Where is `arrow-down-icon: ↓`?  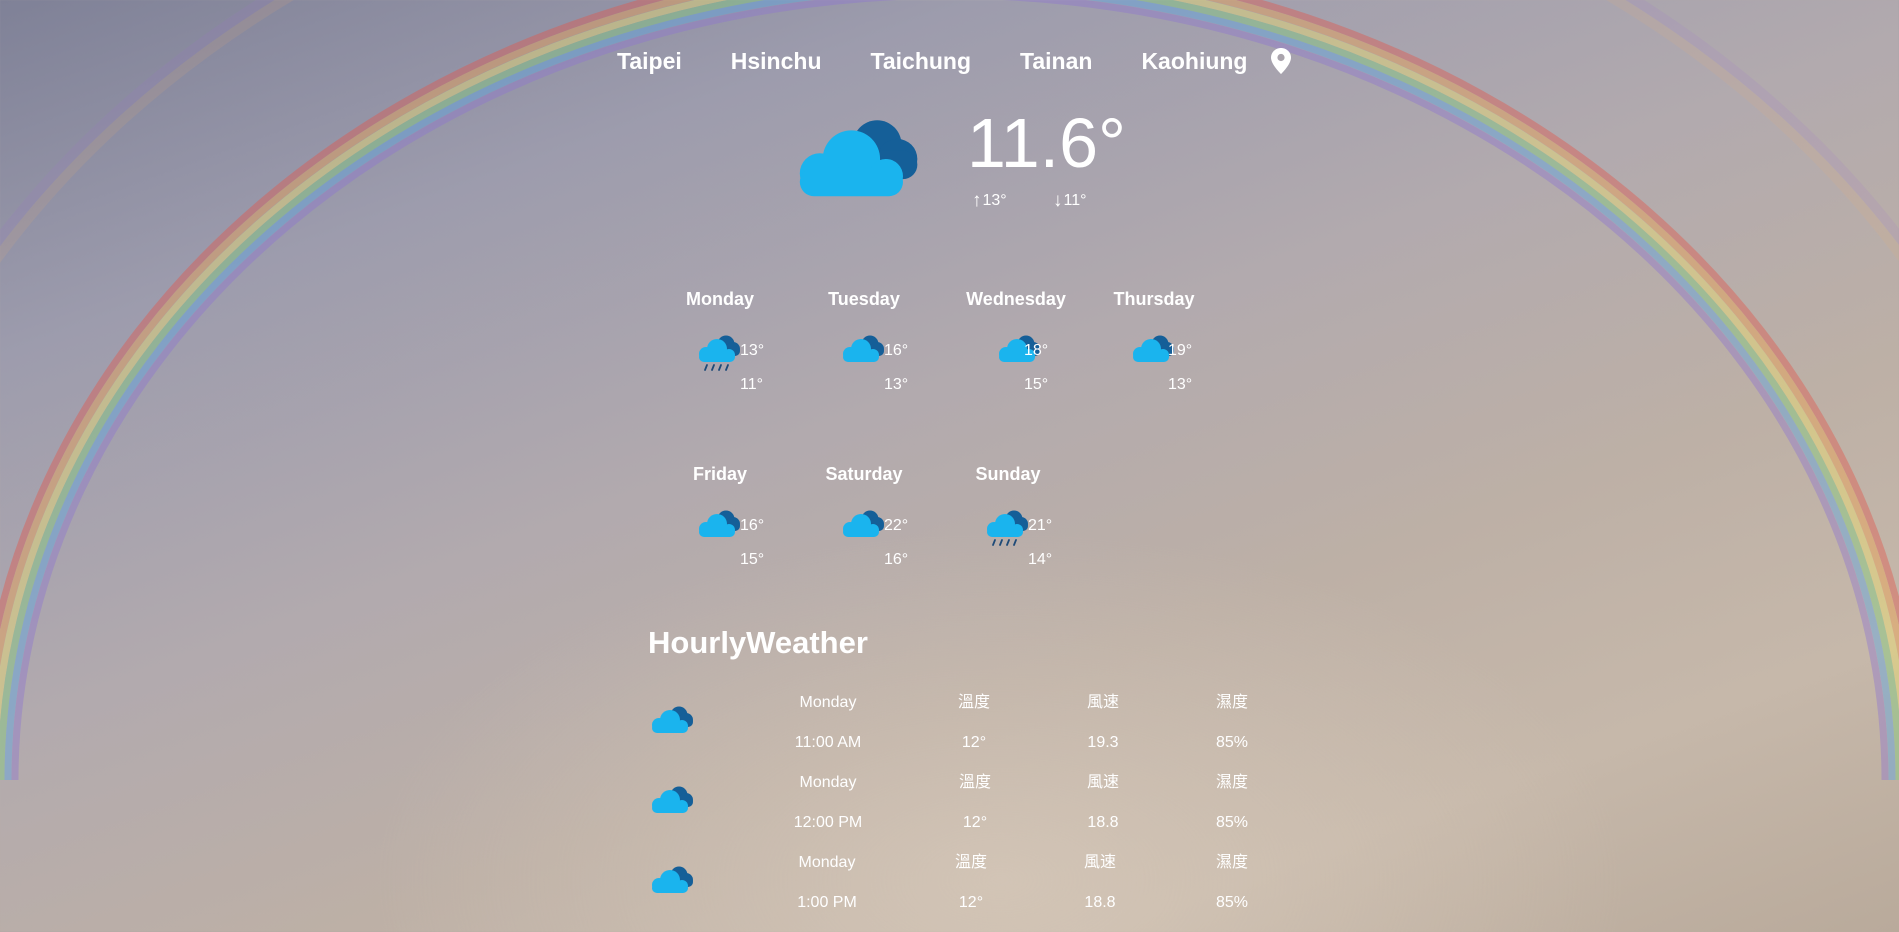 arrow-down-icon: ↓ is located at coordinates (1058, 200).